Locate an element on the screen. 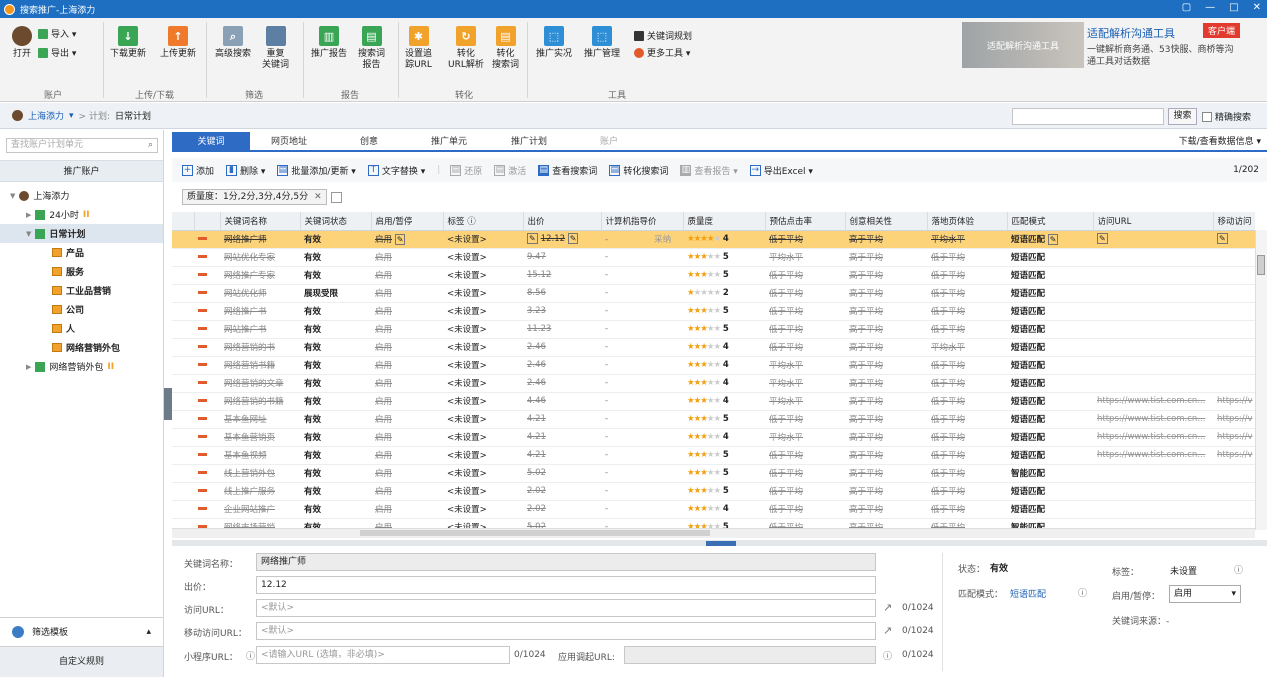  activate-button: ▤ 激活 is located at coordinates (510, 170).